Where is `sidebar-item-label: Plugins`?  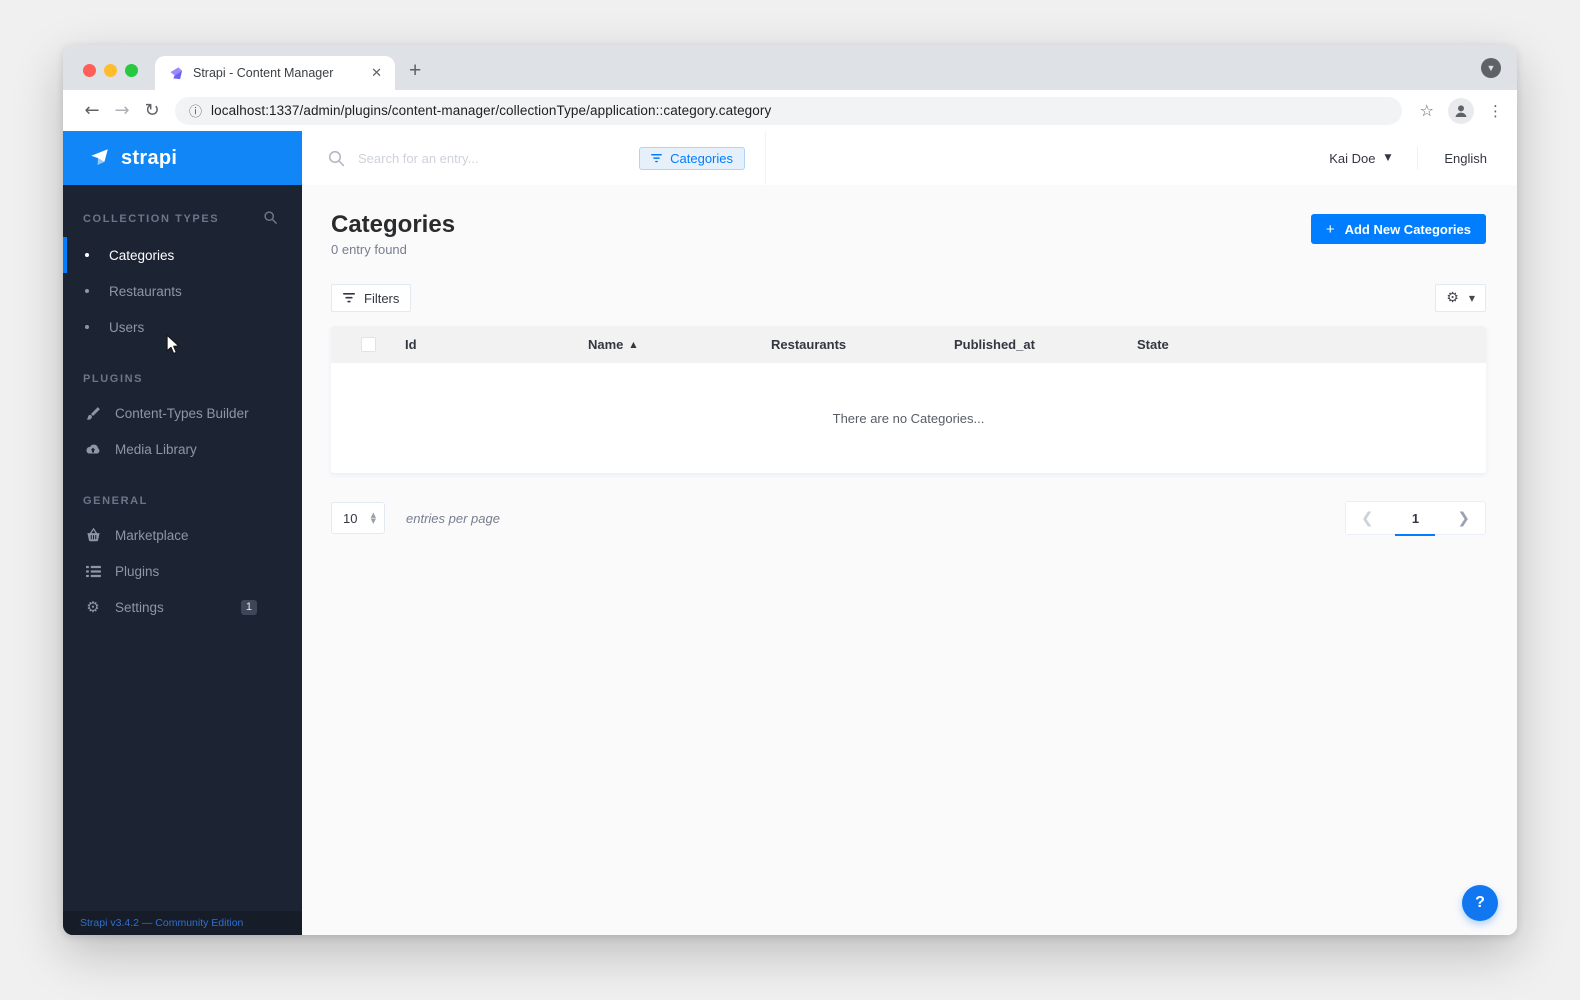
sidebar-item-label: Plugins is located at coordinates (137, 571).